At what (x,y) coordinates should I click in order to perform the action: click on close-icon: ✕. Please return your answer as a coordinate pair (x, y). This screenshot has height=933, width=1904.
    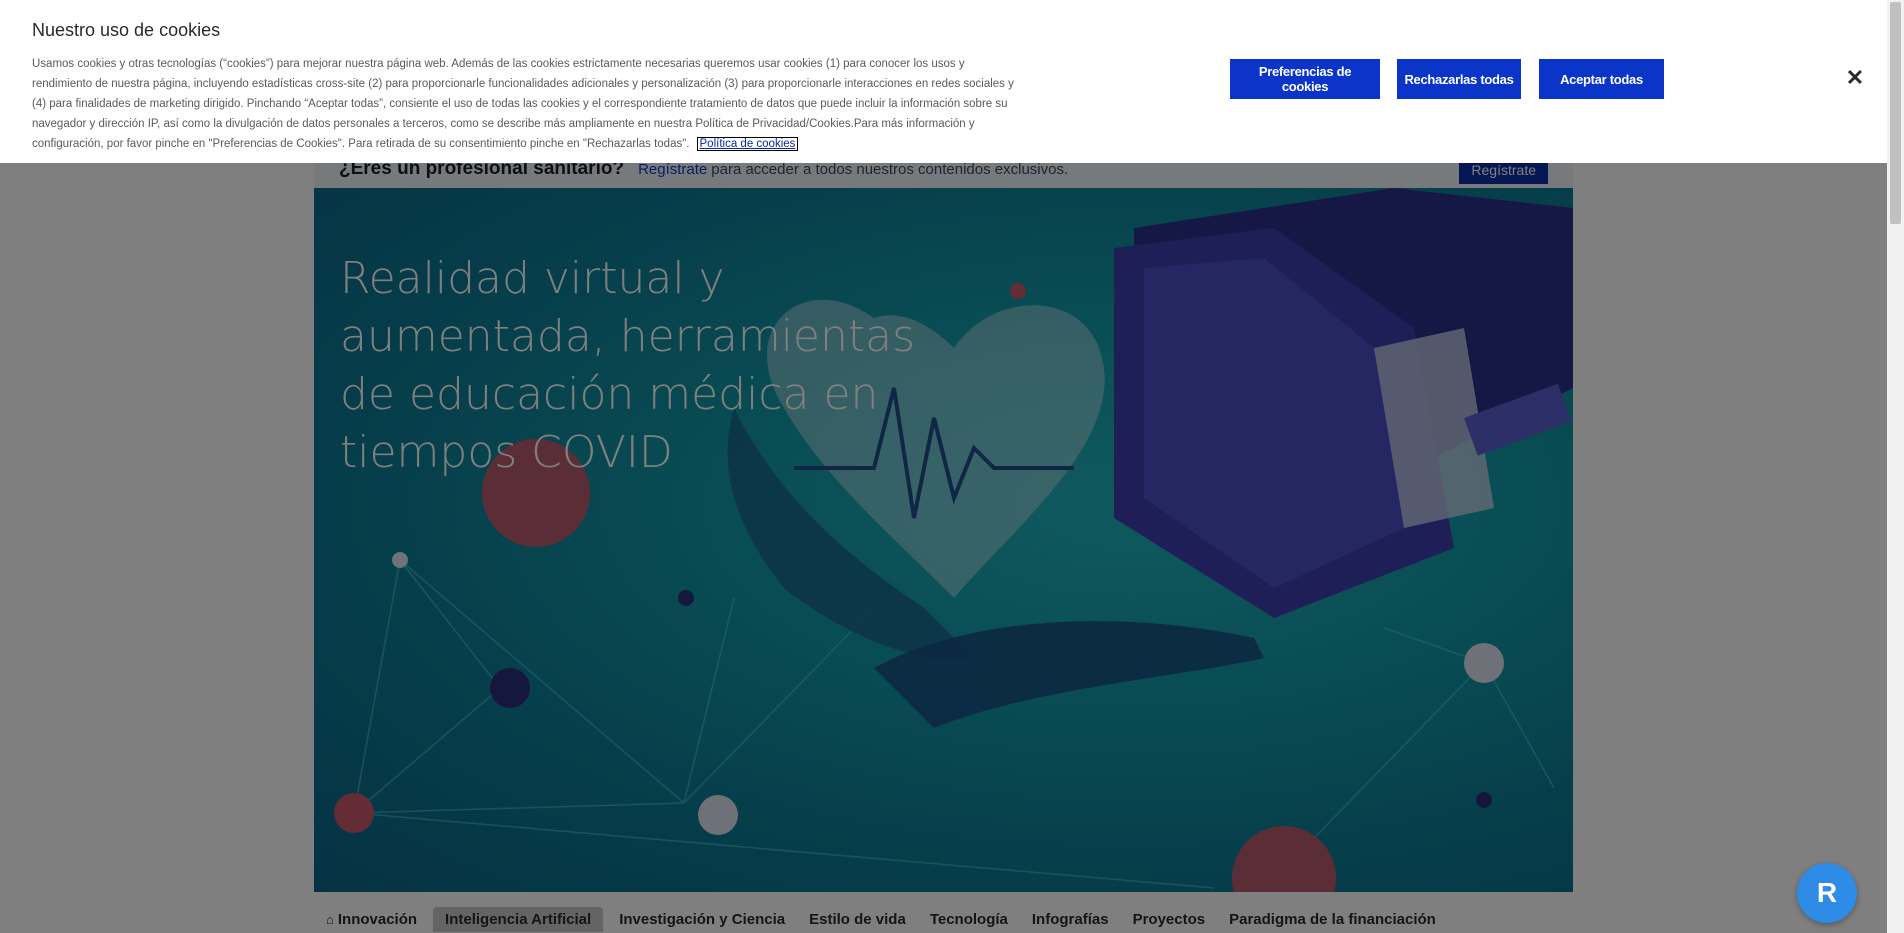
    Looking at the image, I should click on (1855, 78).